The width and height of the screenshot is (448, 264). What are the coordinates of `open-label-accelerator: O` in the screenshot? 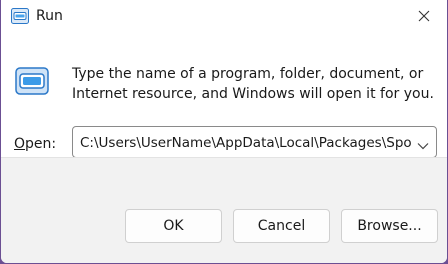 It's located at (20, 144).